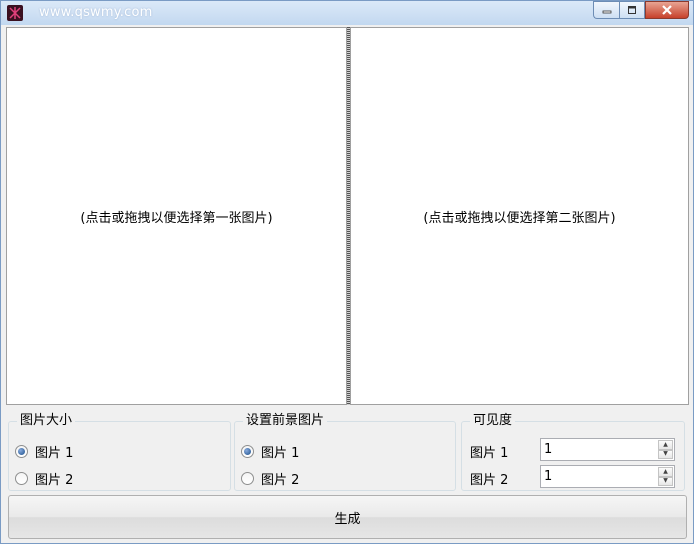  I want to click on close-icon, so click(667, 10).